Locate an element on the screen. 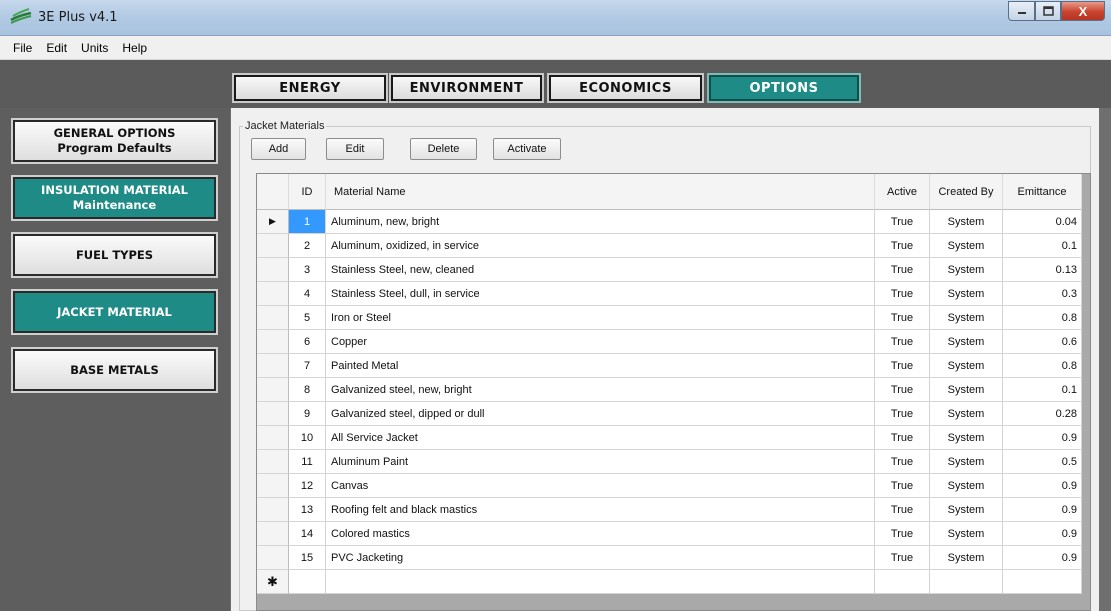 This screenshot has height=611, width=1111. nav-insulation-material: INSULATION MATERIAL Maintenance is located at coordinates (114, 198).